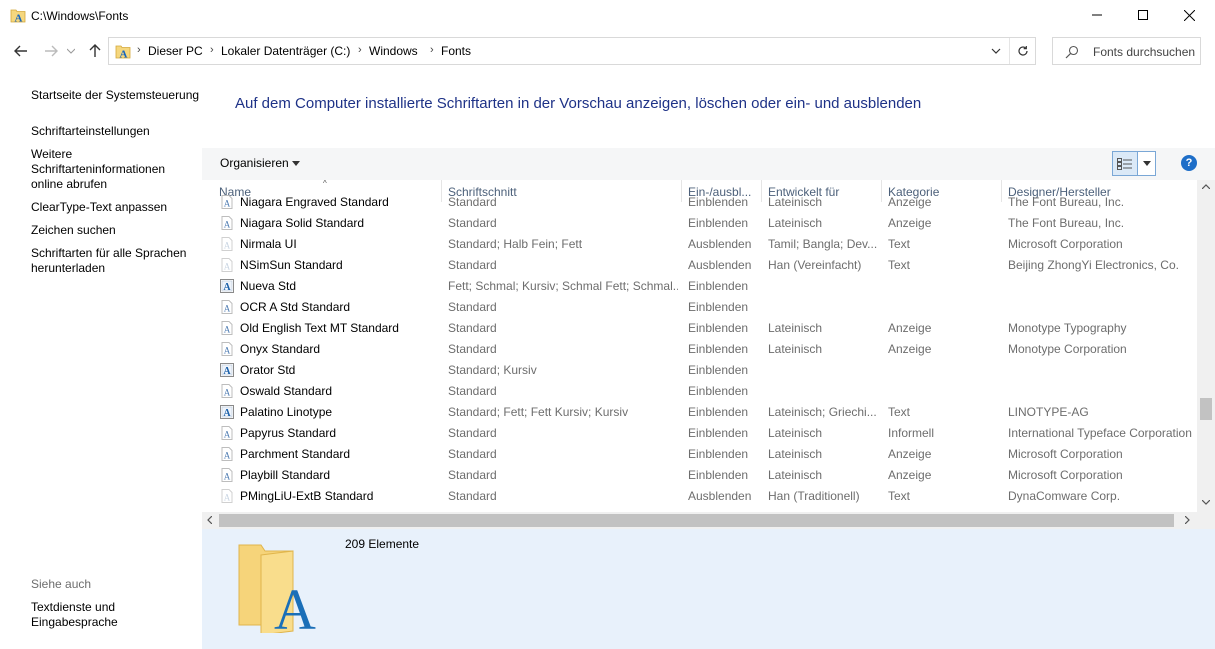  What do you see at coordinates (175, 51) in the screenshot?
I see `breadcrumb-this-pc: Dieser PC` at bounding box center [175, 51].